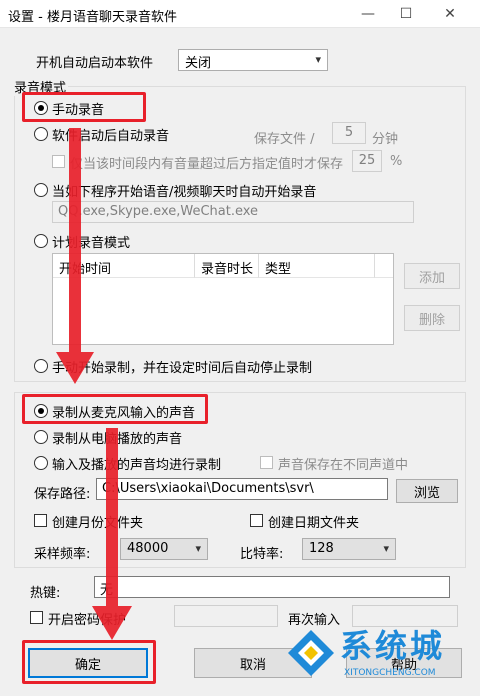 The width and height of the screenshot is (480, 696). What do you see at coordinates (311, 653) in the screenshot?
I see `watermark-logo-icon` at bounding box center [311, 653].